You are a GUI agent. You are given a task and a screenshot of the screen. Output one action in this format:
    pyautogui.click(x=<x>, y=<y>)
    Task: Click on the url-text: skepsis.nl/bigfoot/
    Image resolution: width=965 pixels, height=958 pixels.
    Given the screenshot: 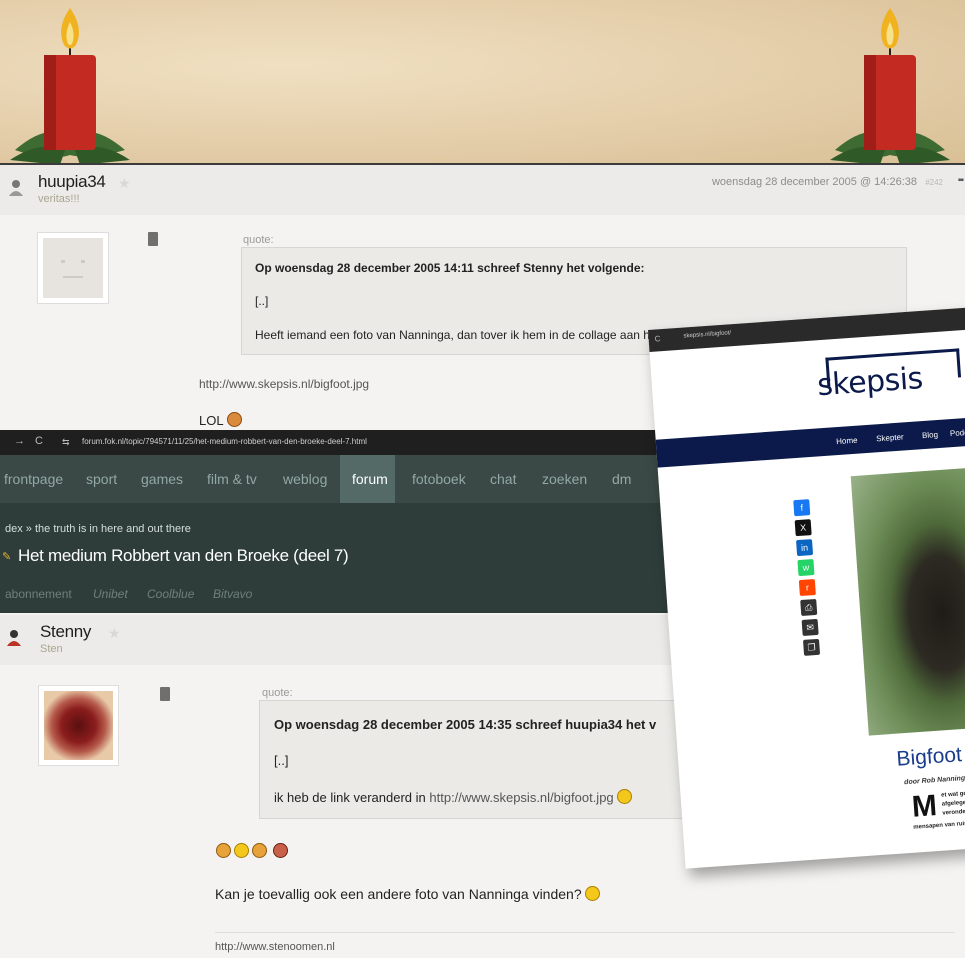 What is the action you would take?
    pyautogui.click(x=707, y=334)
    